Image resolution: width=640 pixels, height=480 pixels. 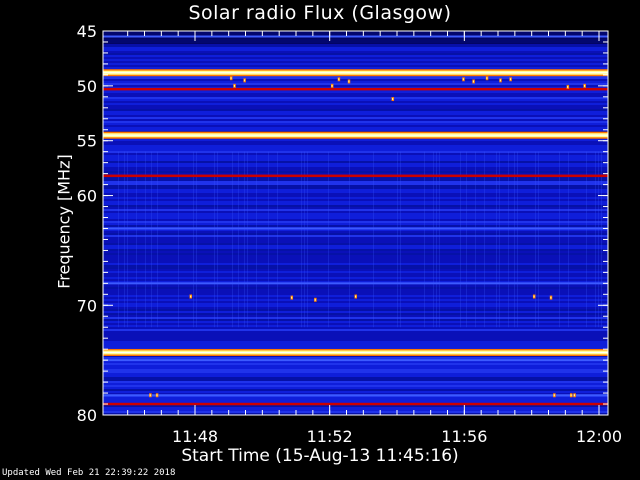 I want to click on y-tick-label: 45, so click(x=87, y=31).